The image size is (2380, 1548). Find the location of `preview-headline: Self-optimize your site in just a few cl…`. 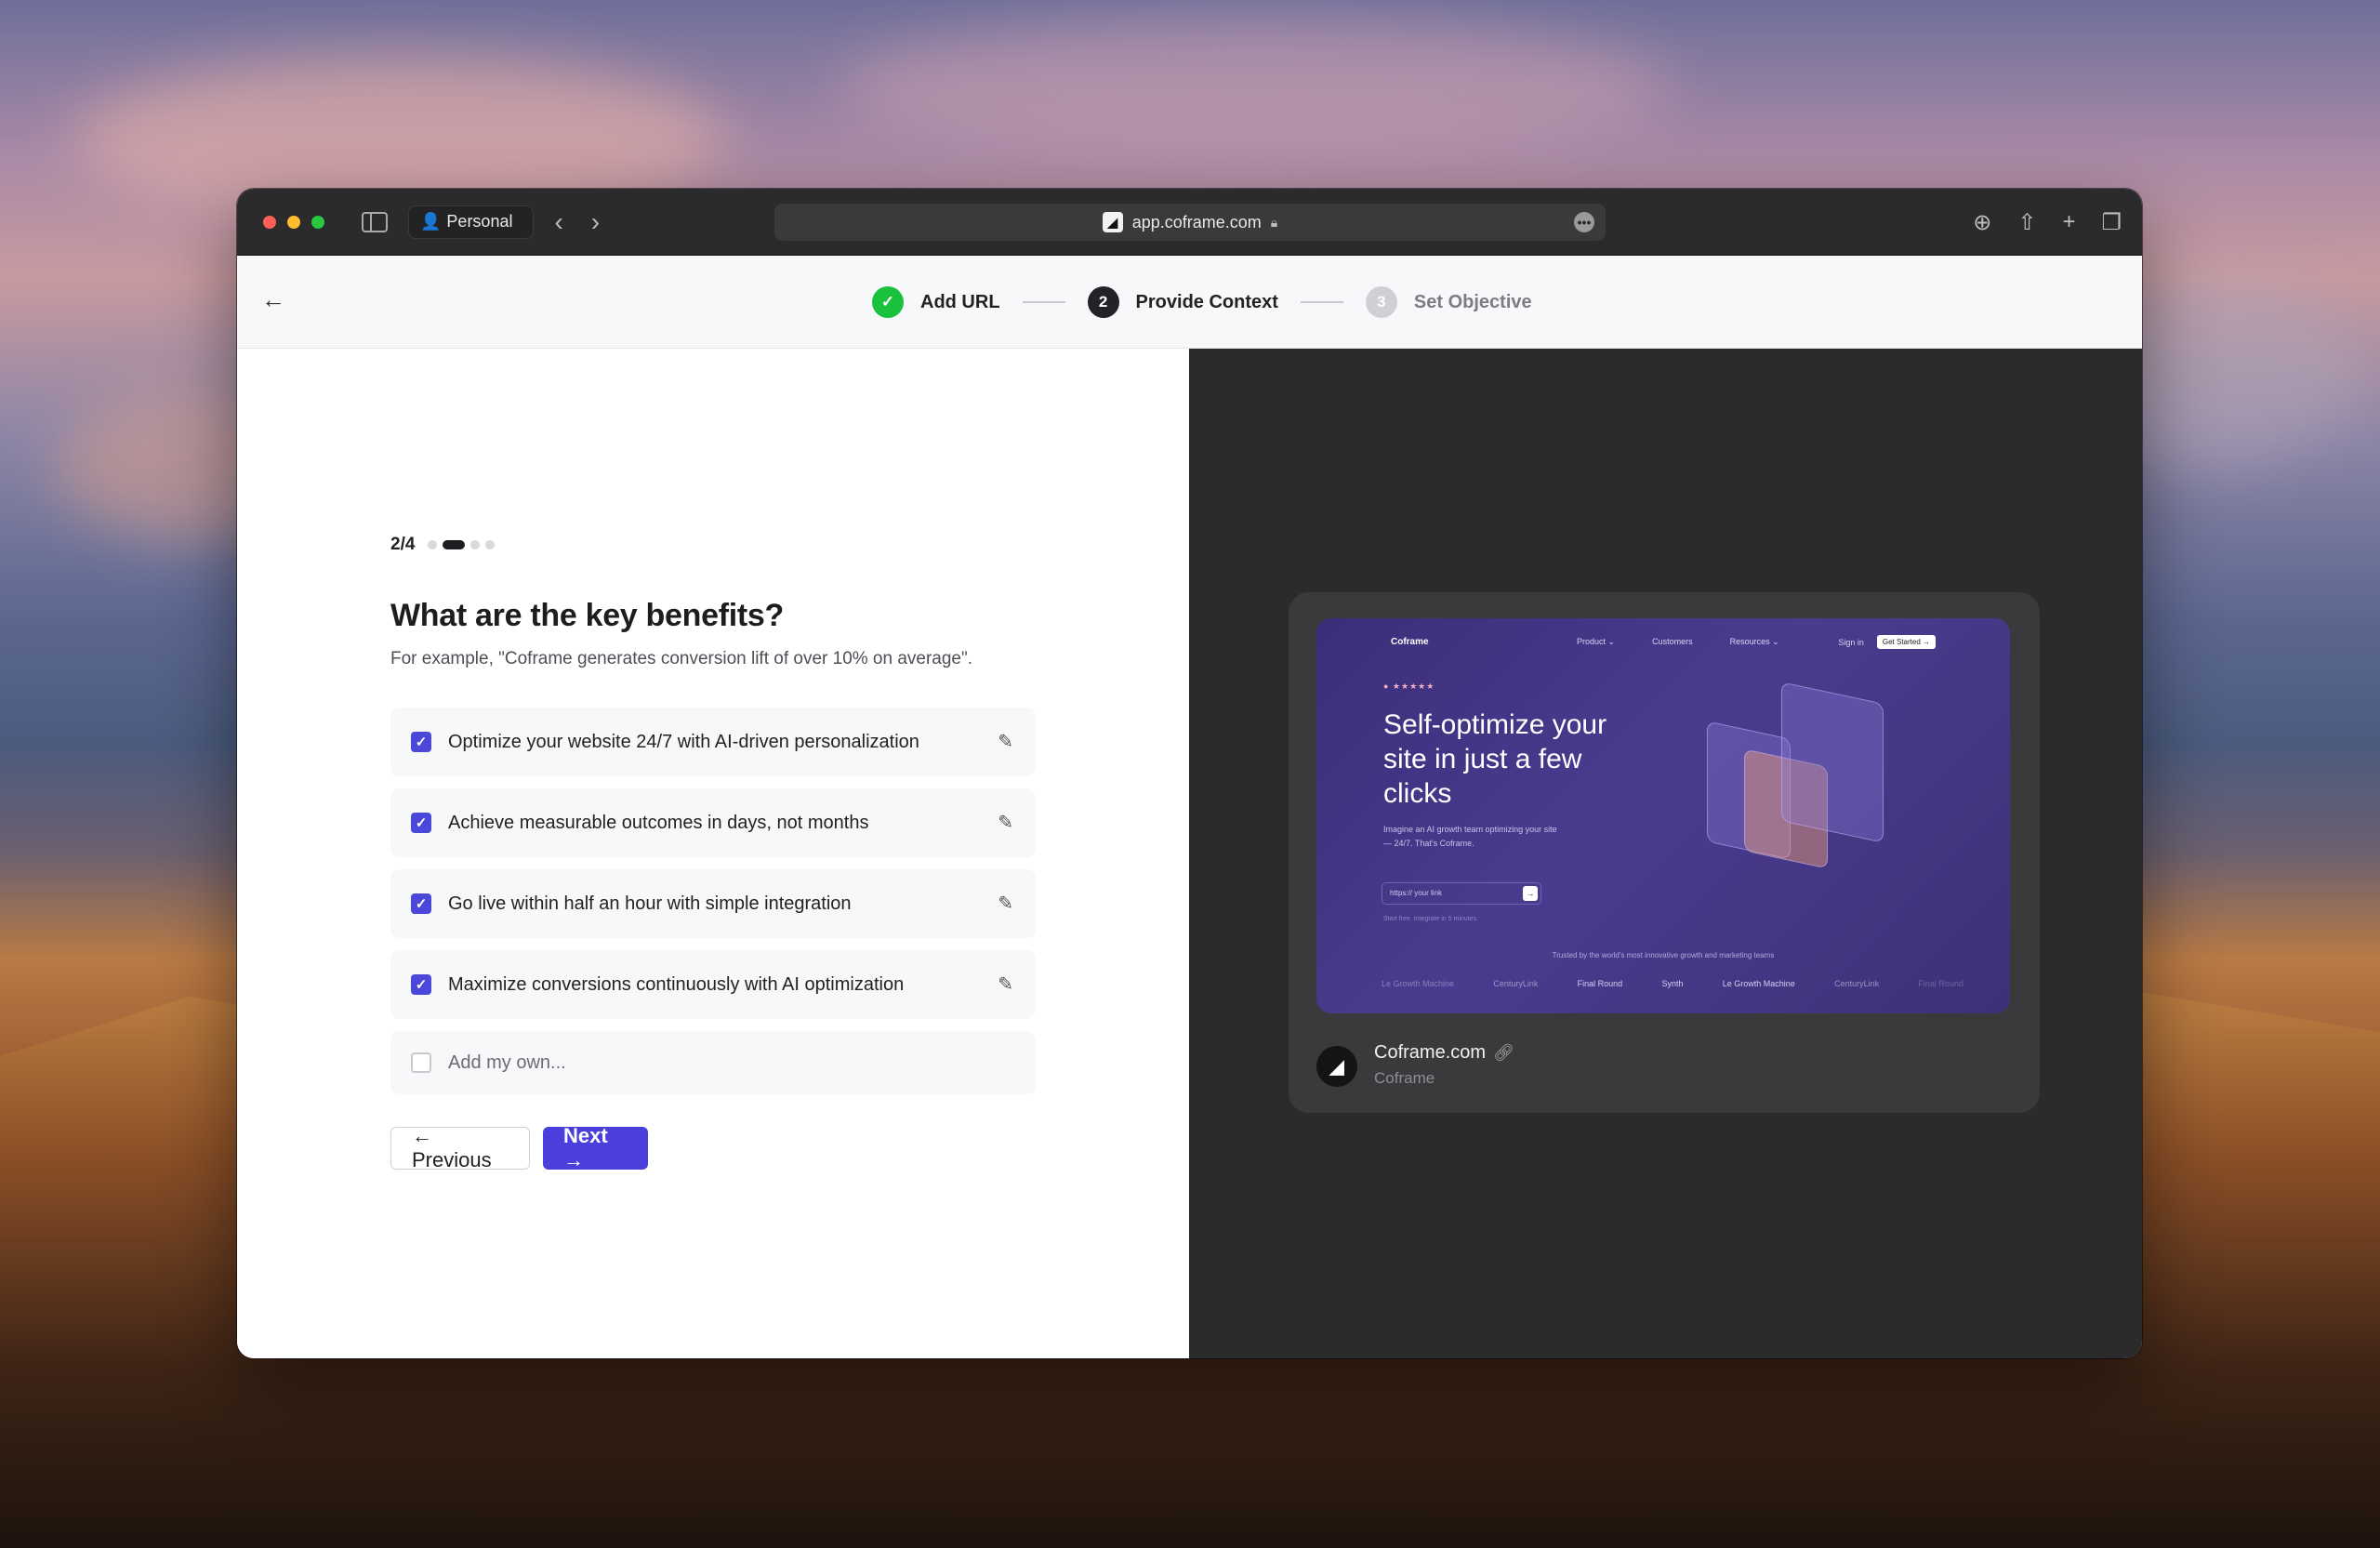

preview-headline: Self-optimize your site in just a few cl… is located at coordinates (1495, 759).